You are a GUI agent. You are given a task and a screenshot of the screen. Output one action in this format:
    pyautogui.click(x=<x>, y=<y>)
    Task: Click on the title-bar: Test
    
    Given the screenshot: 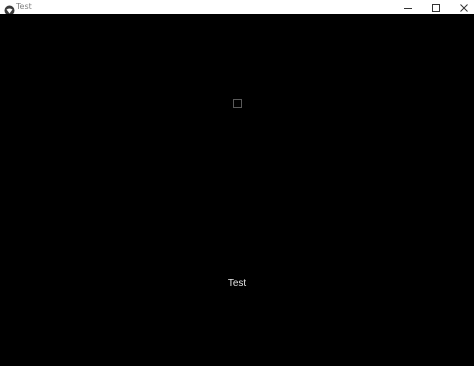 What is the action you would take?
    pyautogui.click(x=237, y=8)
    